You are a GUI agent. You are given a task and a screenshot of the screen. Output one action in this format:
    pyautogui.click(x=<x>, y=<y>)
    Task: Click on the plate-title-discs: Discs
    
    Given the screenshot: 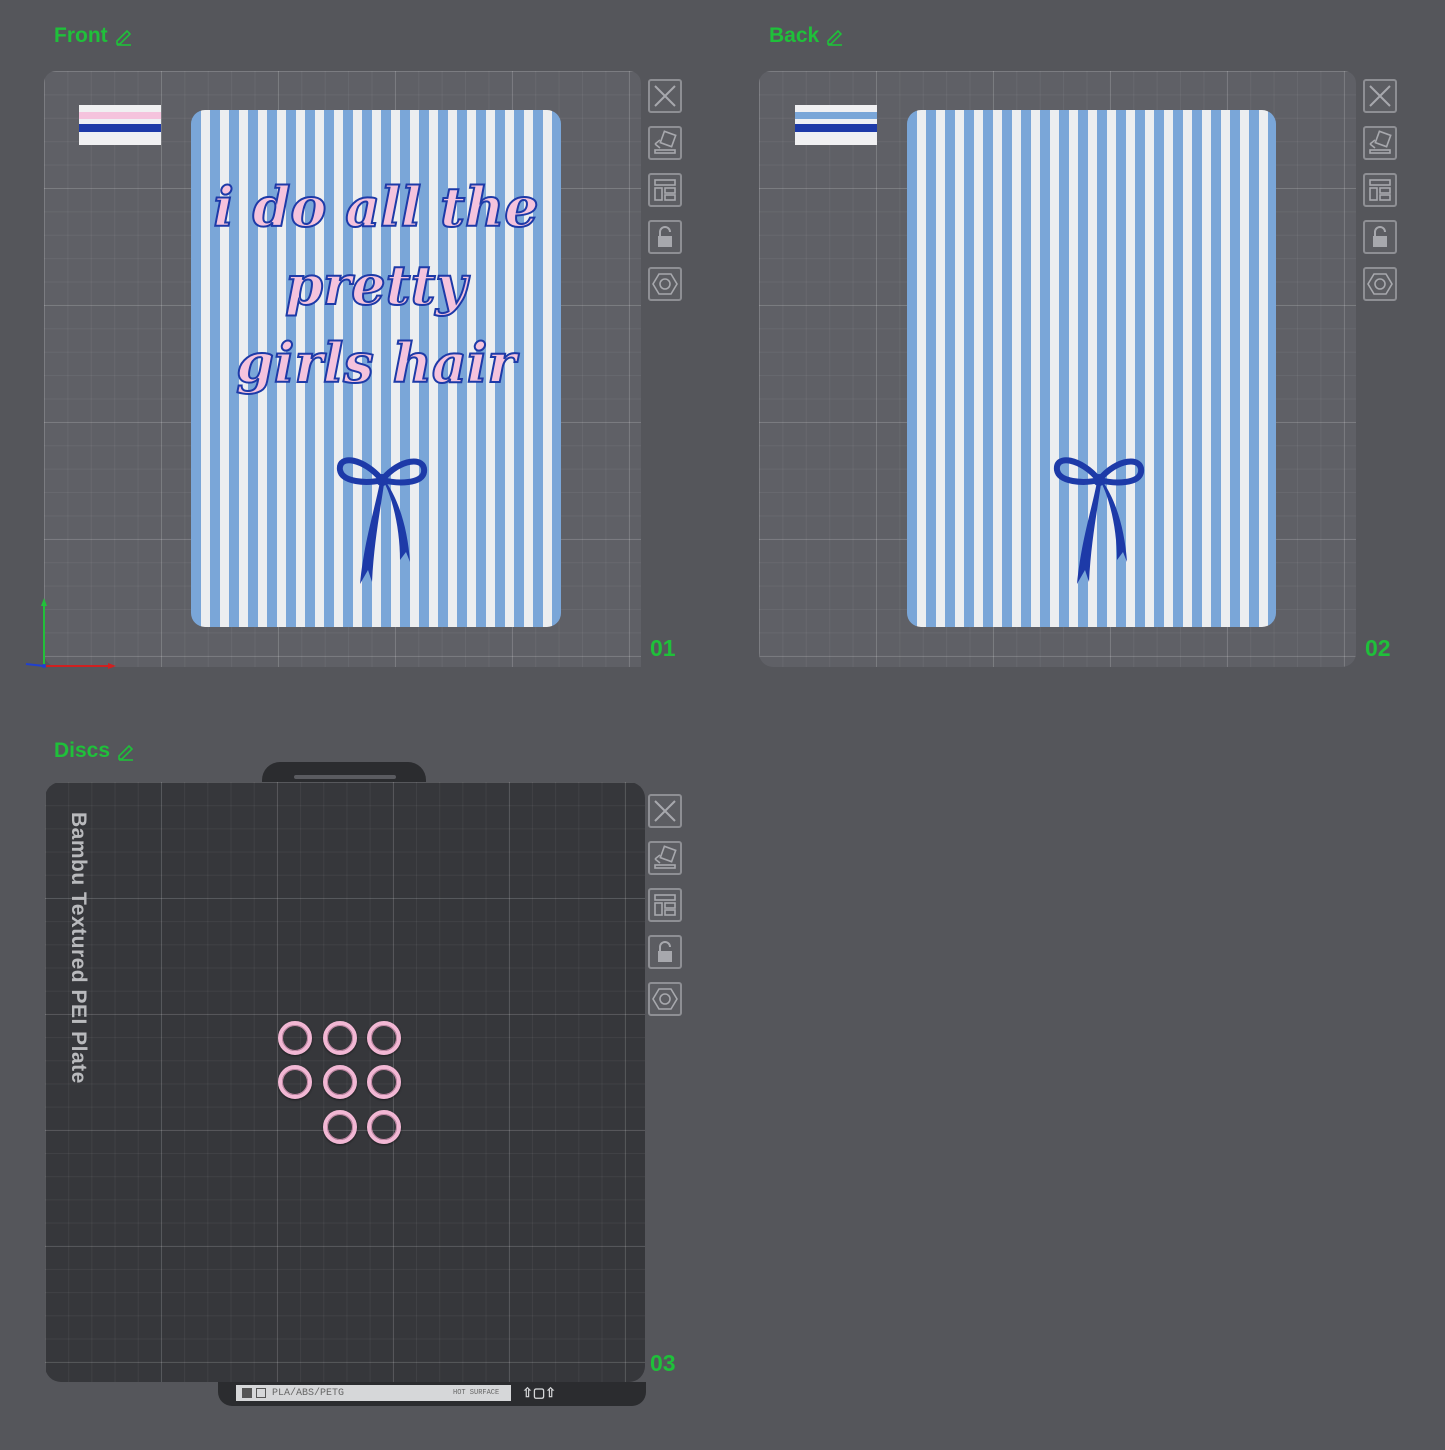 What is the action you would take?
    pyautogui.click(x=95, y=751)
    